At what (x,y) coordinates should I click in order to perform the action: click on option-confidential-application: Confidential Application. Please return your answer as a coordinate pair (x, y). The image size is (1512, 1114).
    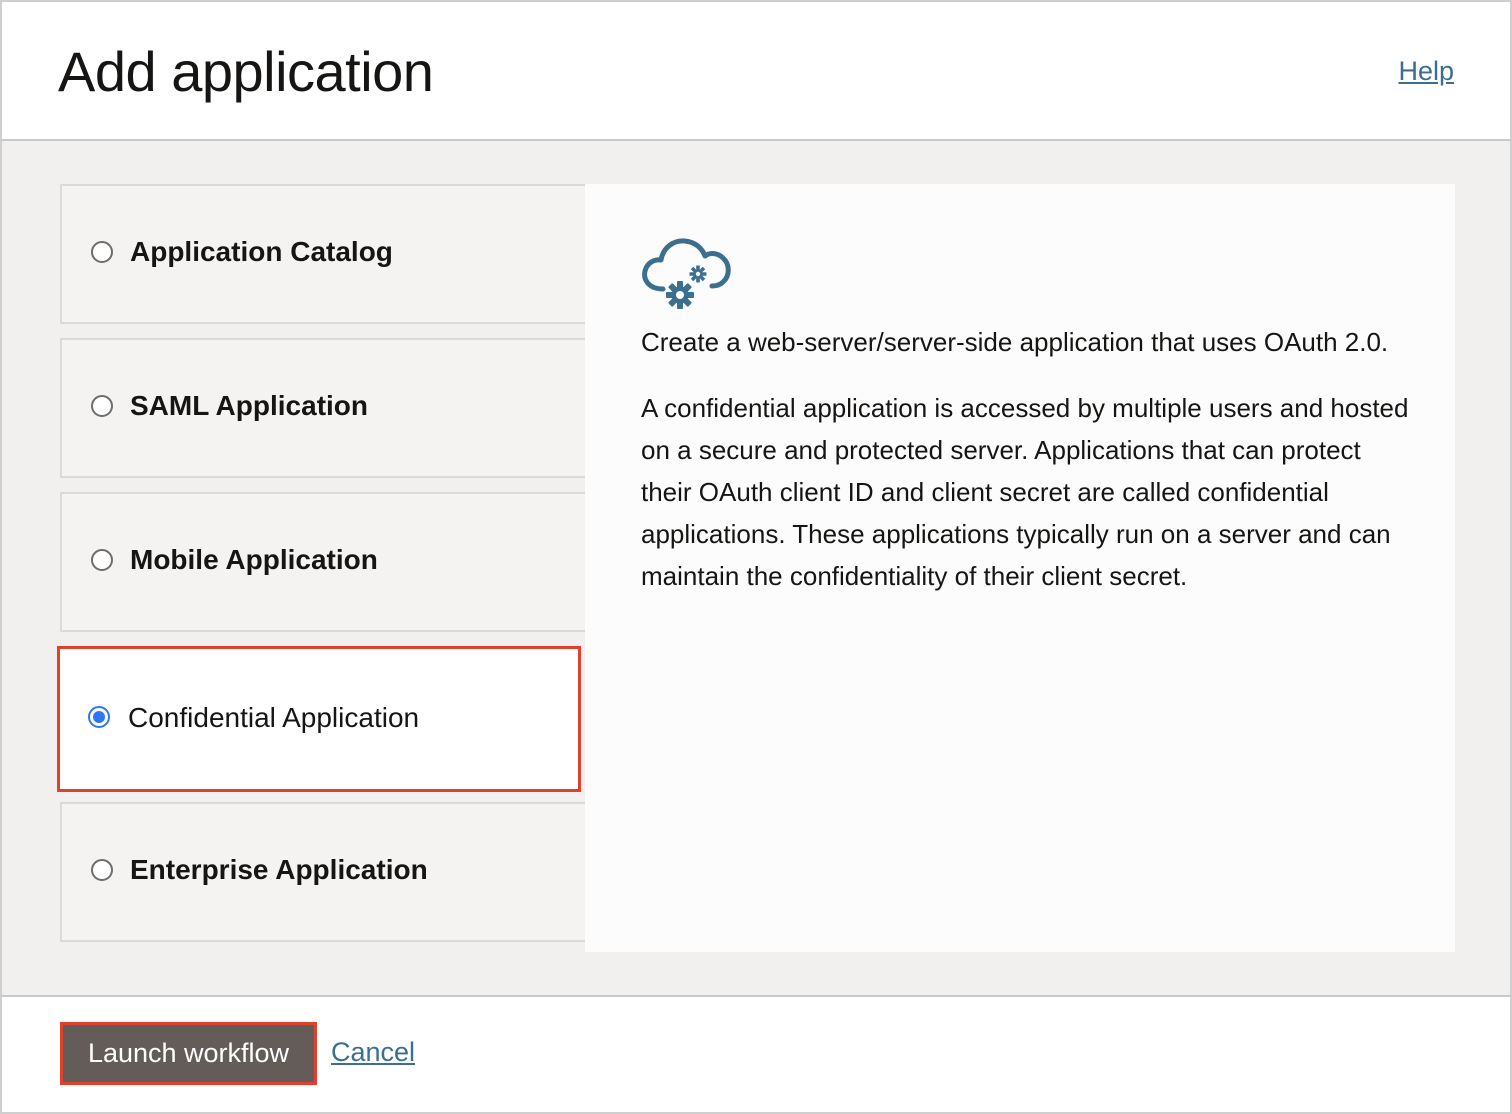
    Looking at the image, I should click on (319, 719).